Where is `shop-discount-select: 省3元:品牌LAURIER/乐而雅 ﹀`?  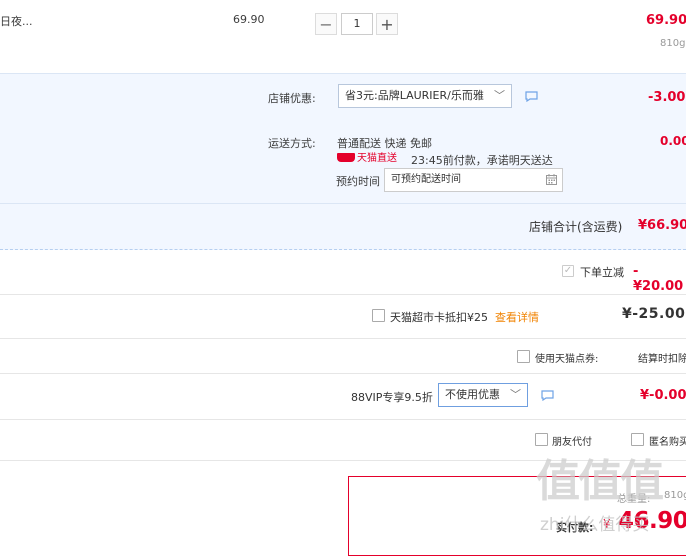
shop-discount-select: 省3元:品牌LAURIER/乐而雅 ﹀ is located at coordinates (425, 96).